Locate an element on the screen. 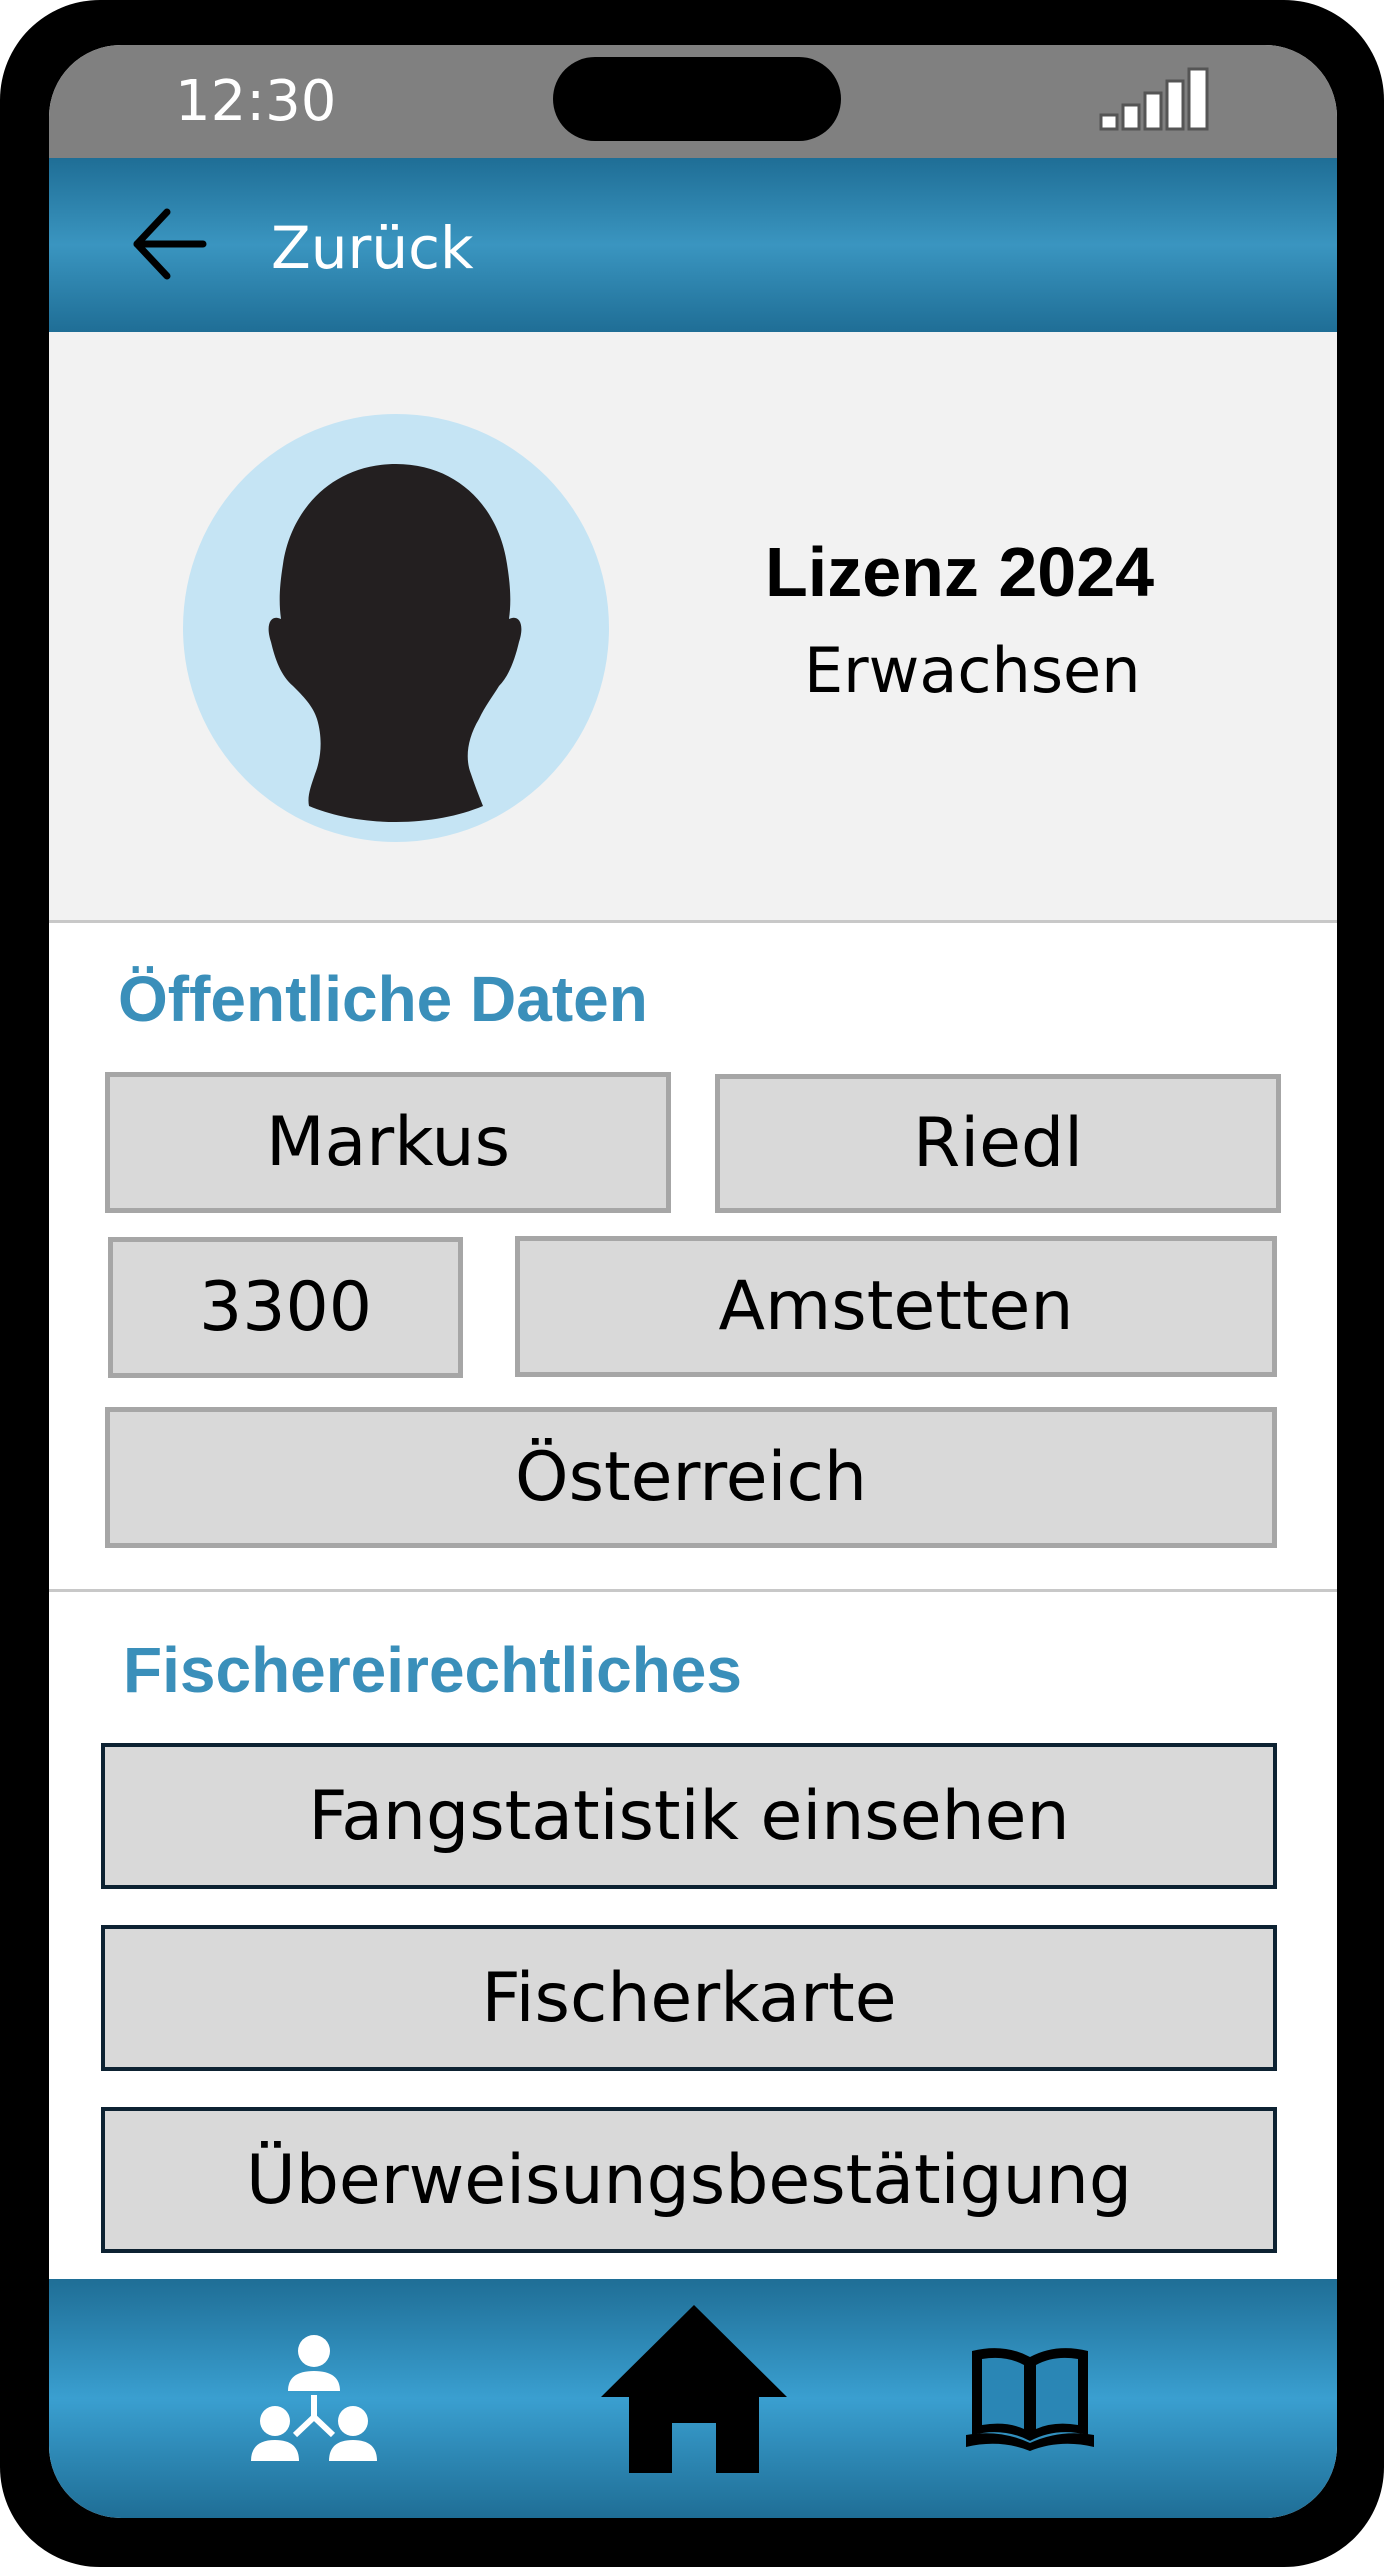 This screenshot has width=1384, height=2567. nav-item-book is located at coordinates (1030, 2398).